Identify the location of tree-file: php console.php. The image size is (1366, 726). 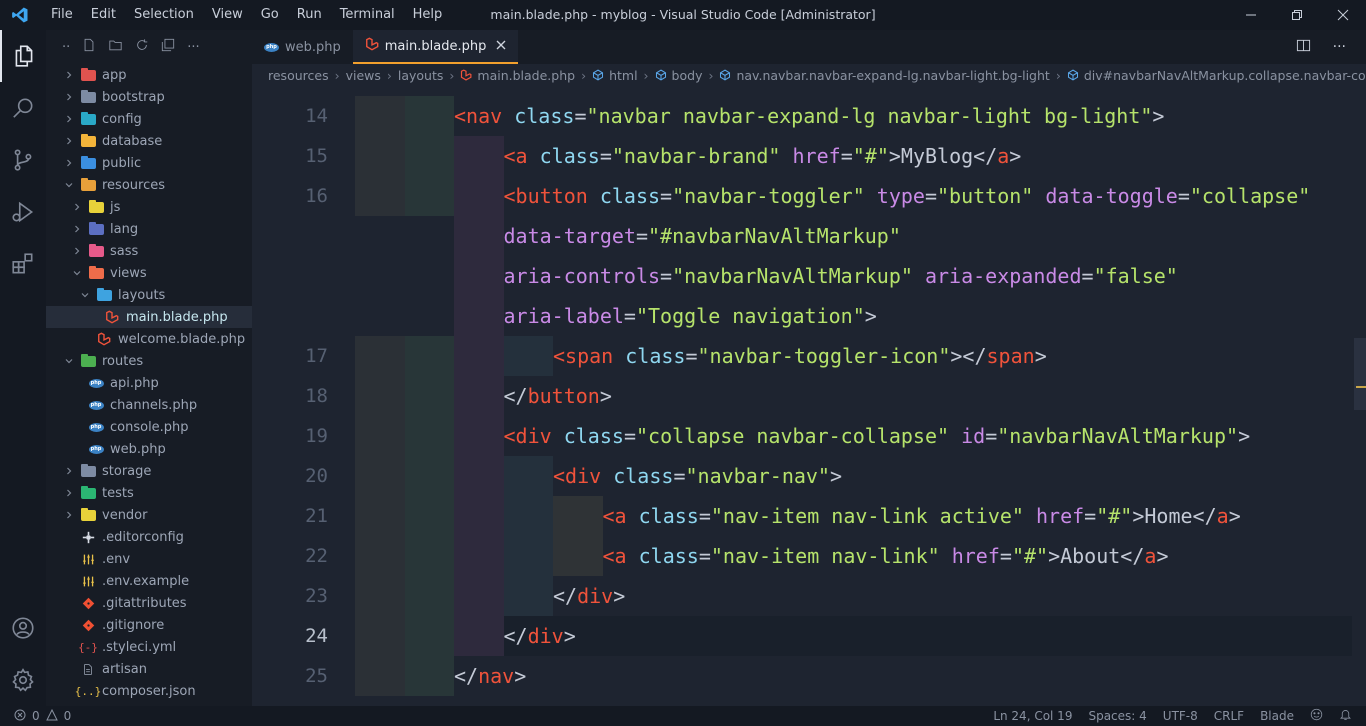
(149, 427).